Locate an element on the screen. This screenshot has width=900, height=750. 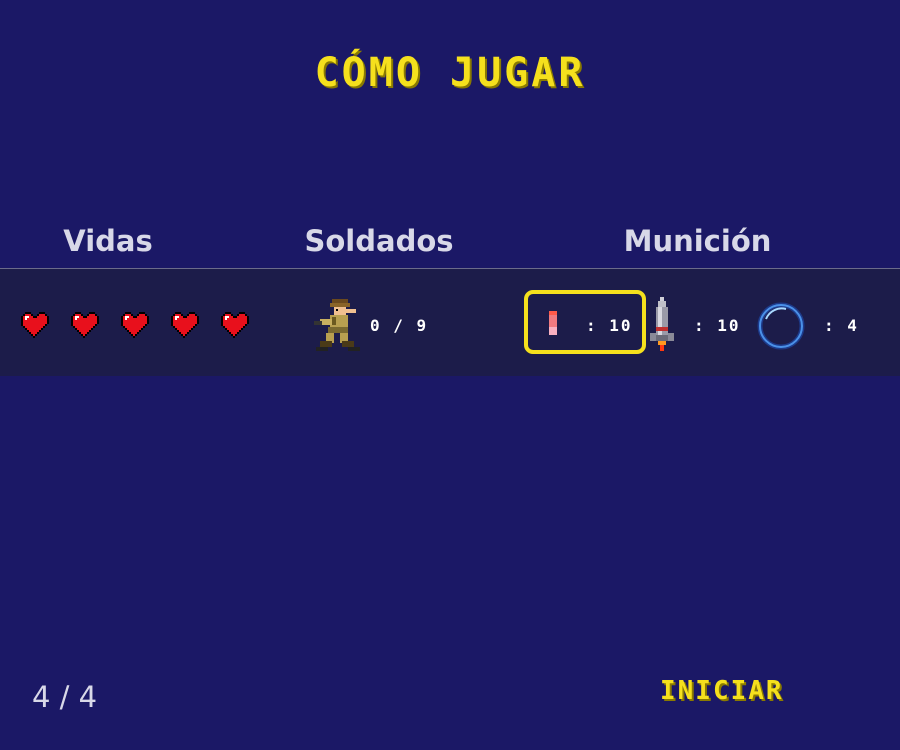
ammo-header: Munición is located at coordinates (697, 241).